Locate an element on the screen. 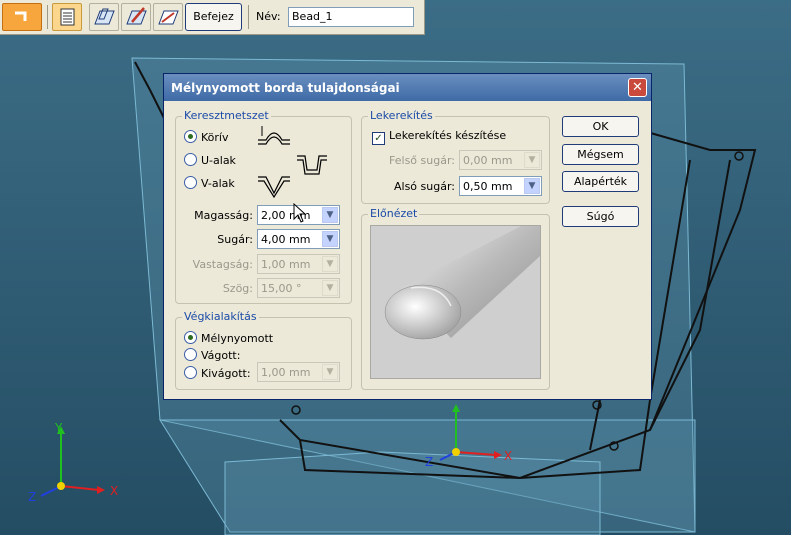 The height and width of the screenshot is (535, 791). name-label: Név: is located at coordinates (268, 16).